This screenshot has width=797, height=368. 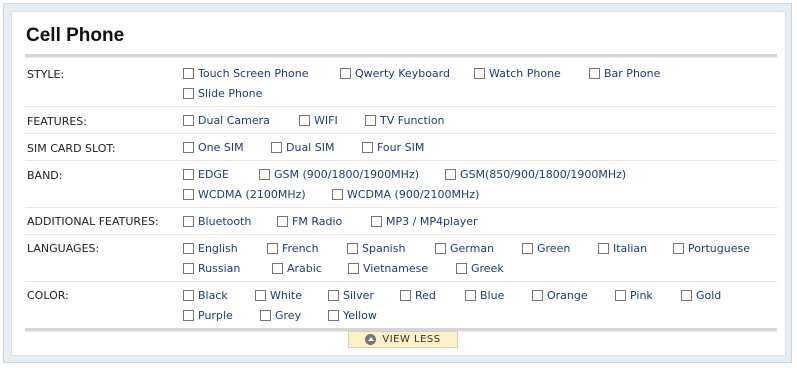 I want to click on option-german: German, so click(x=464, y=248).